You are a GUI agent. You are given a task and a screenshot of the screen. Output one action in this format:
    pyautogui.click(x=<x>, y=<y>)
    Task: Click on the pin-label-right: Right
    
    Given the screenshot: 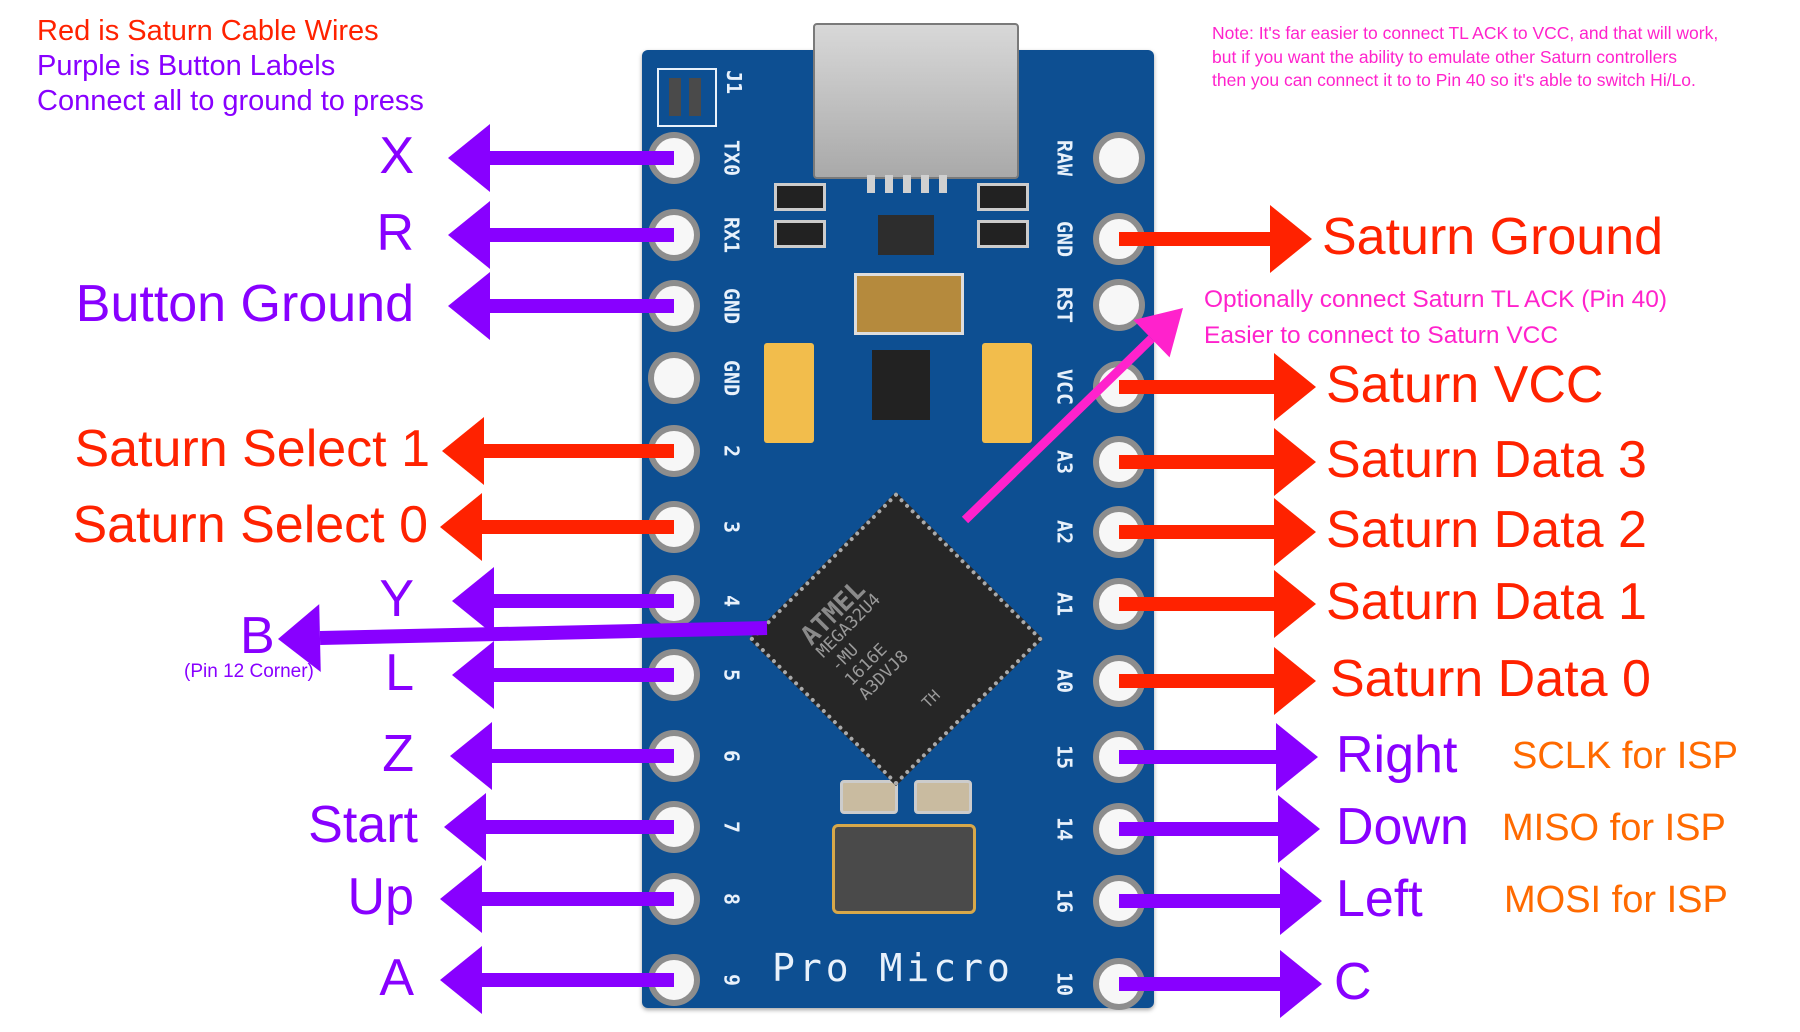 What is the action you would take?
    pyautogui.click(x=1397, y=755)
    